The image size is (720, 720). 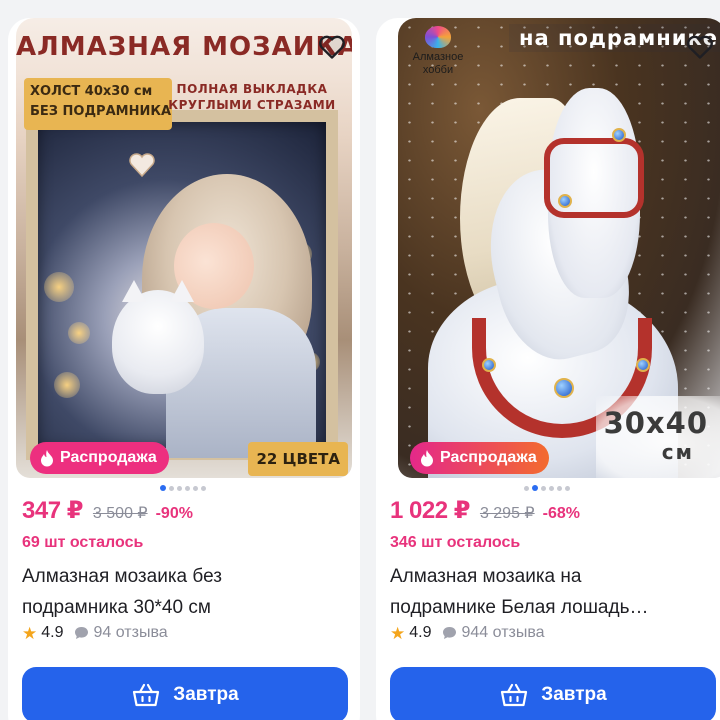 What do you see at coordinates (120, 513) in the screenshot?
I see `old-price: 3 500 ₽` at bounding box center [120, 513].